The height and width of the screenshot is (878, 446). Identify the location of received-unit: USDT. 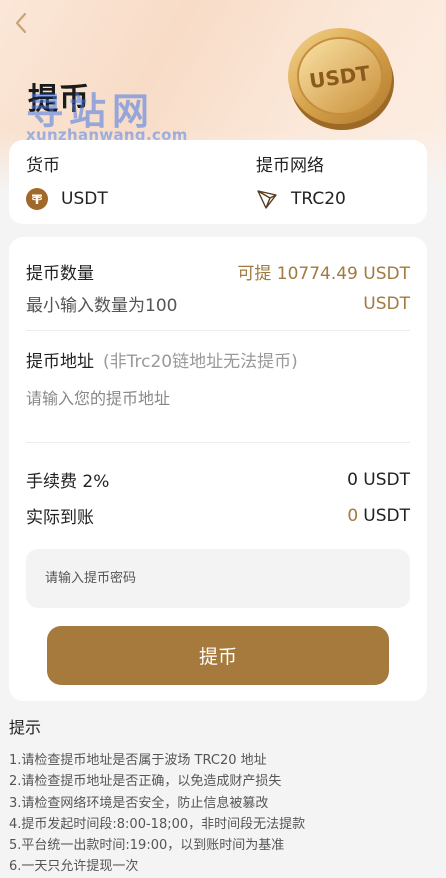
(386, 515).